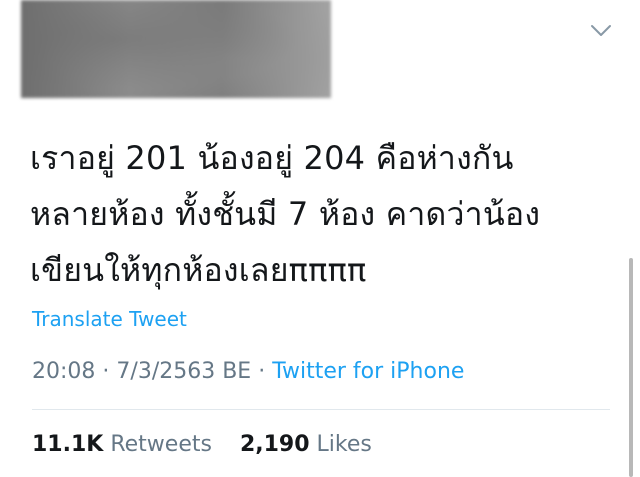 The height and width of the screenshot is (477, 640). I want to click on blurred-profile-image, so click(176, 49).